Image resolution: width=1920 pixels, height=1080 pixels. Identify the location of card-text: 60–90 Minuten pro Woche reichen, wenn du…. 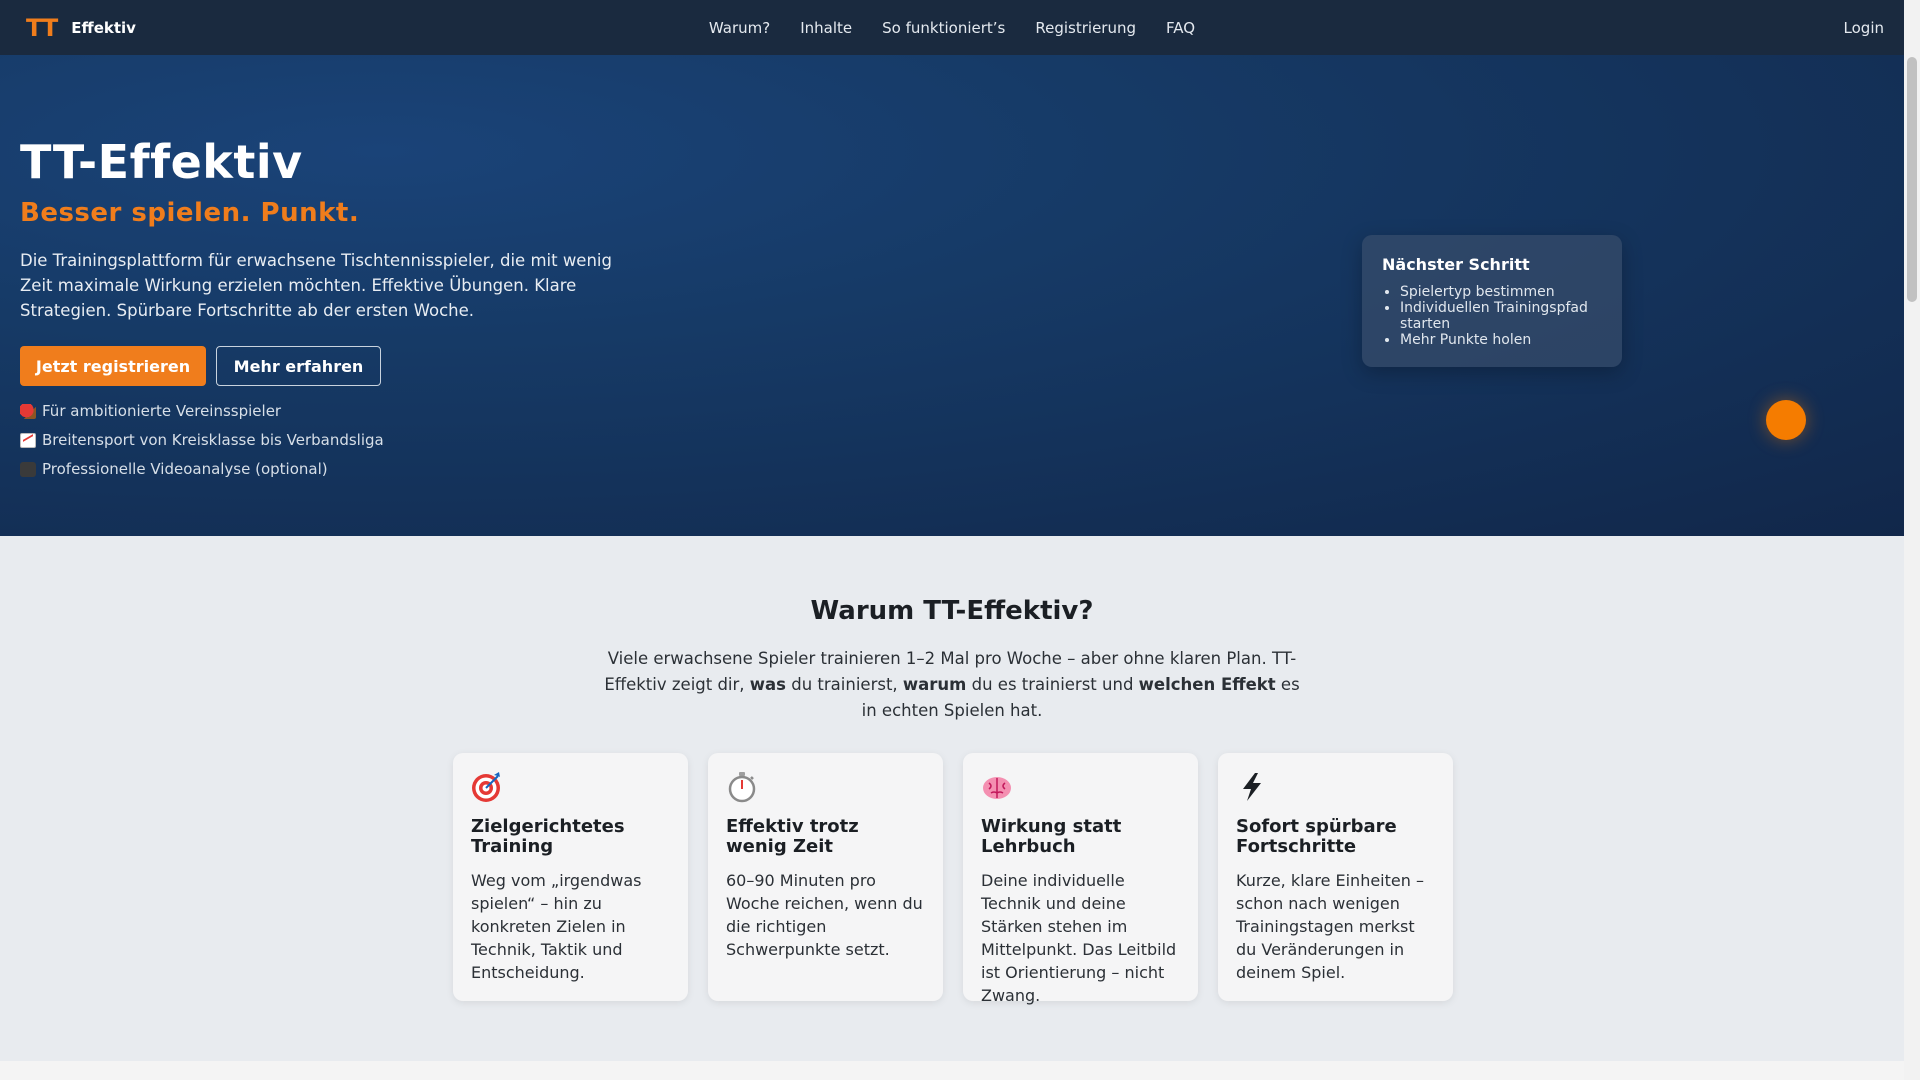
(824, 915).